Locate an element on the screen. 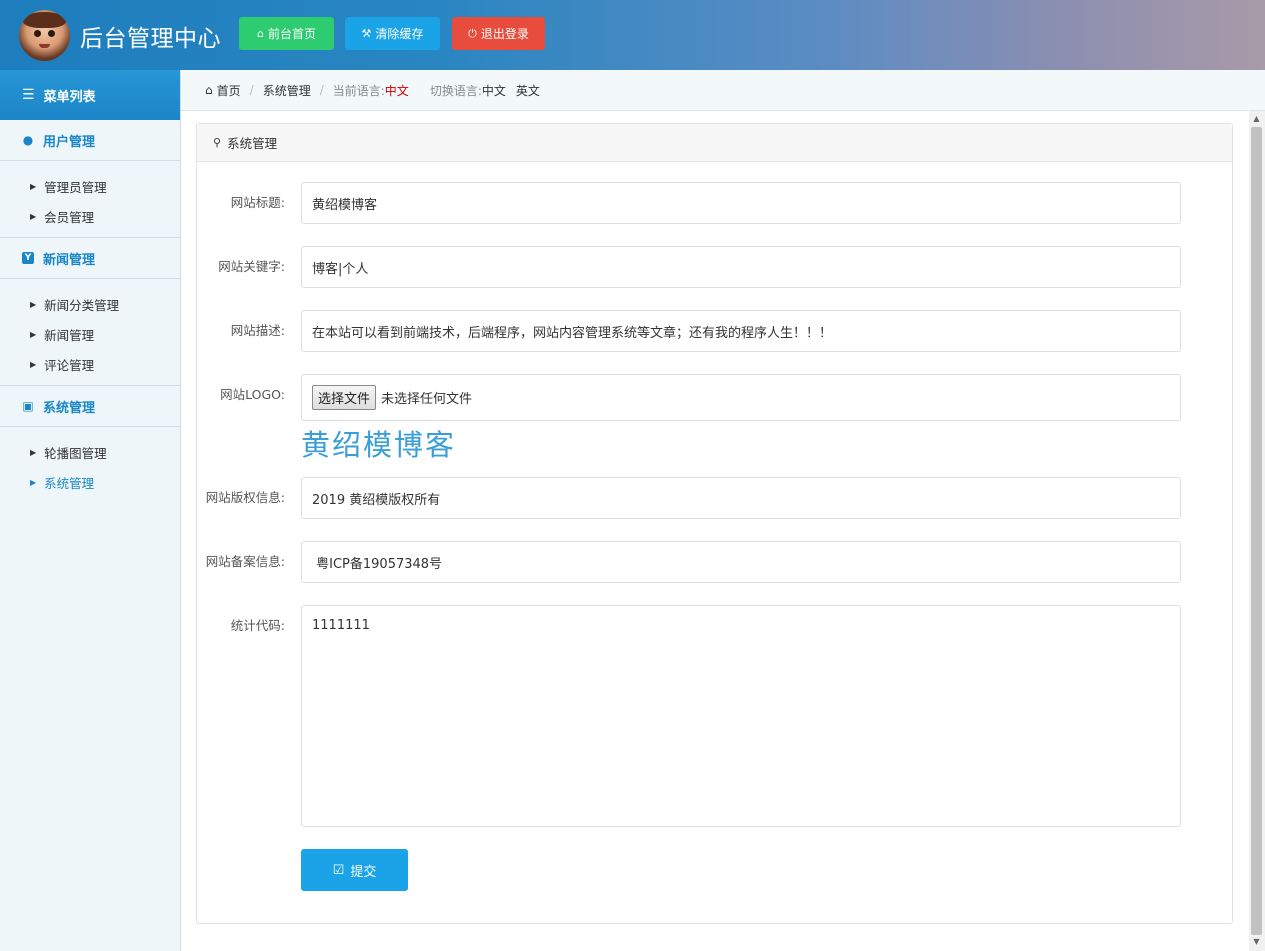  breadcrumb-home-link: 首页 is located at coordinates (229, 90).